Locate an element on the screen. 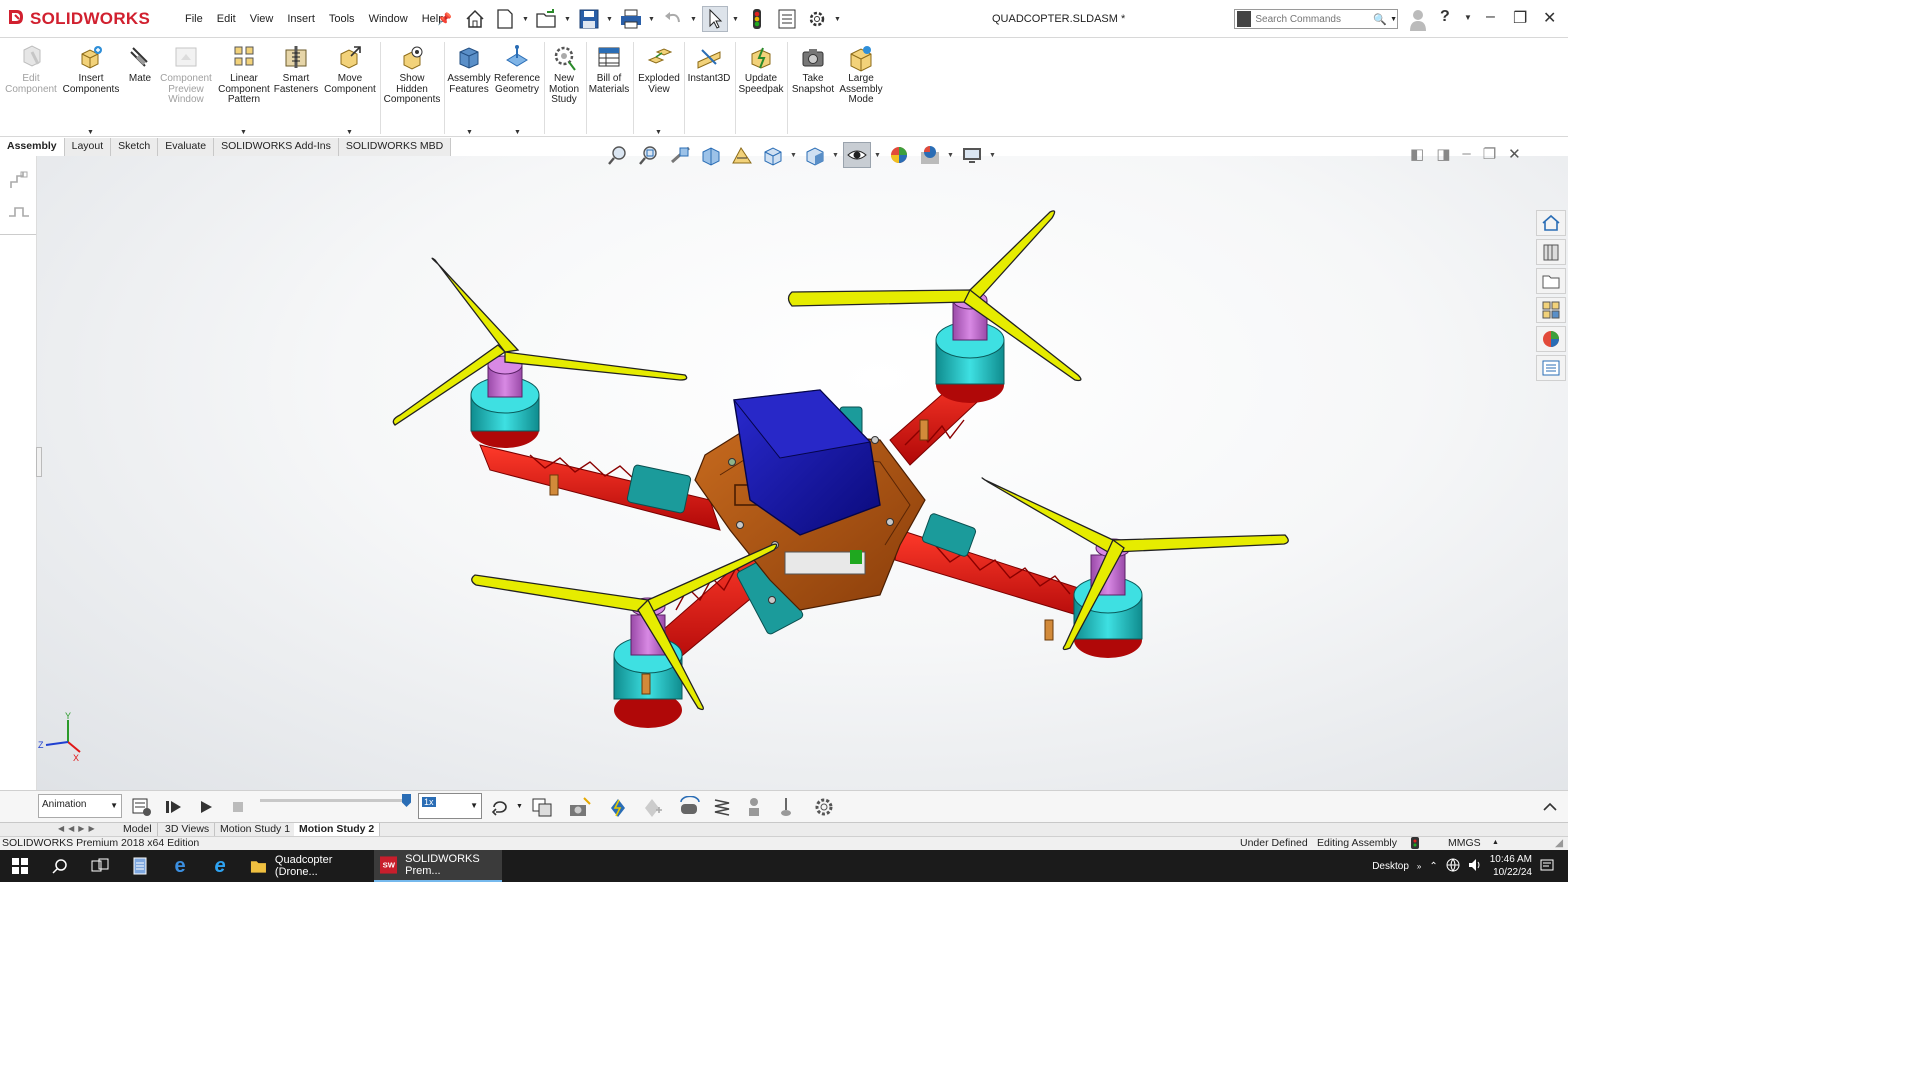 The height and width of the screenshot is (1080, 1920). minimize-icon: – is located at coordinates (1490, 17).